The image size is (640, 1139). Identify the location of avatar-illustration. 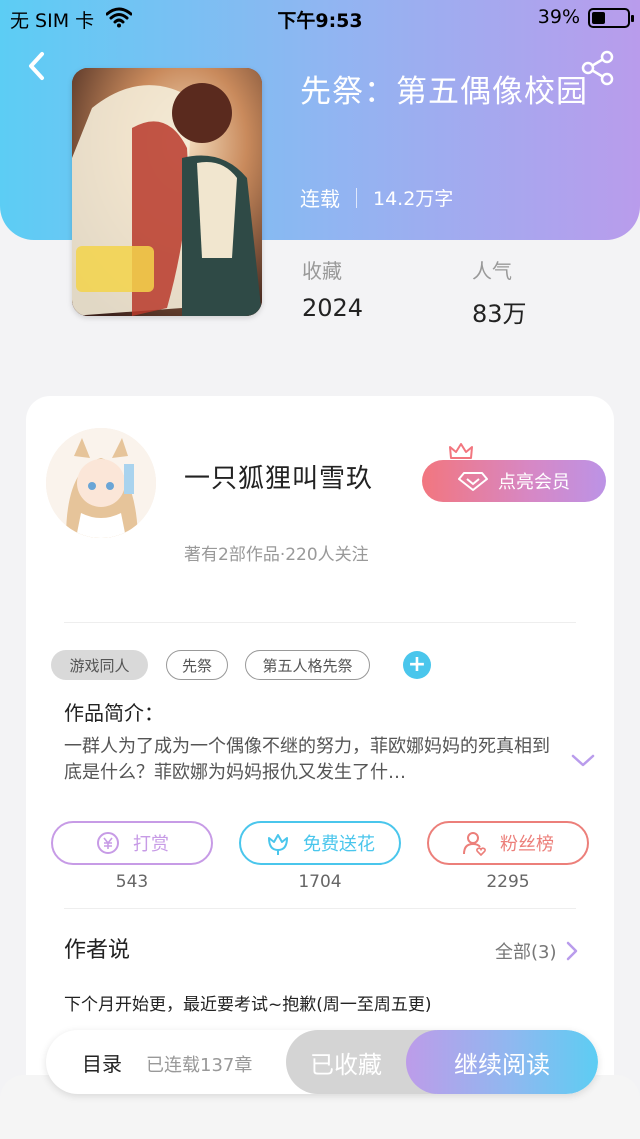
(101, 483).